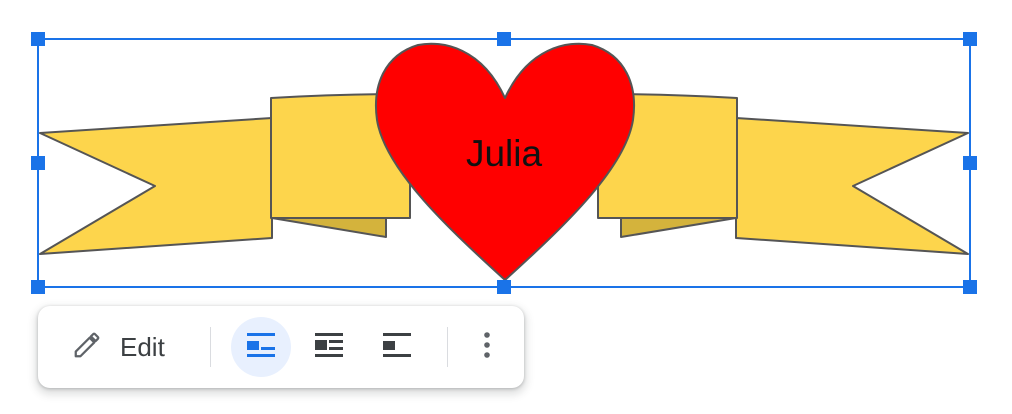  What do you see at coordinates (118, 347) in the screenshot?
I see `edit-button: Edit` at bounding box center [118, 347].